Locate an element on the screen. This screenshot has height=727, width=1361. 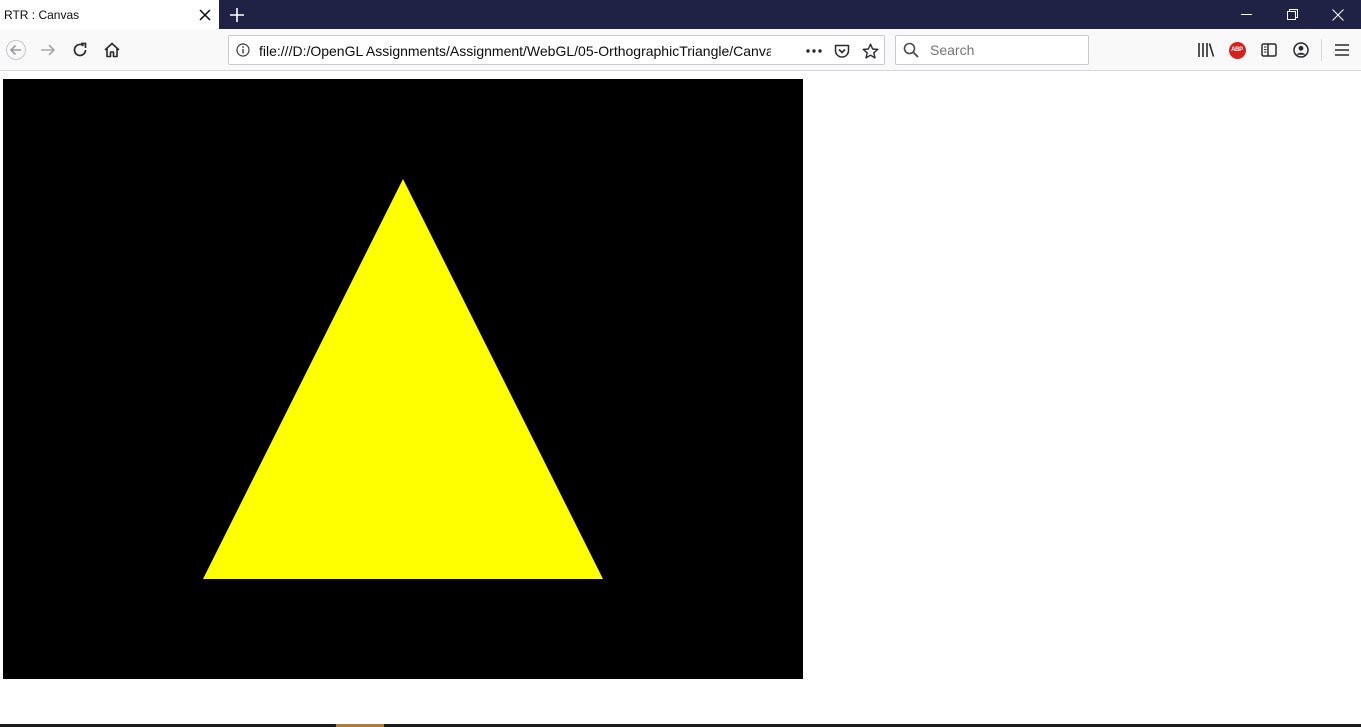
forward-button is located at coordinates (48, 50).